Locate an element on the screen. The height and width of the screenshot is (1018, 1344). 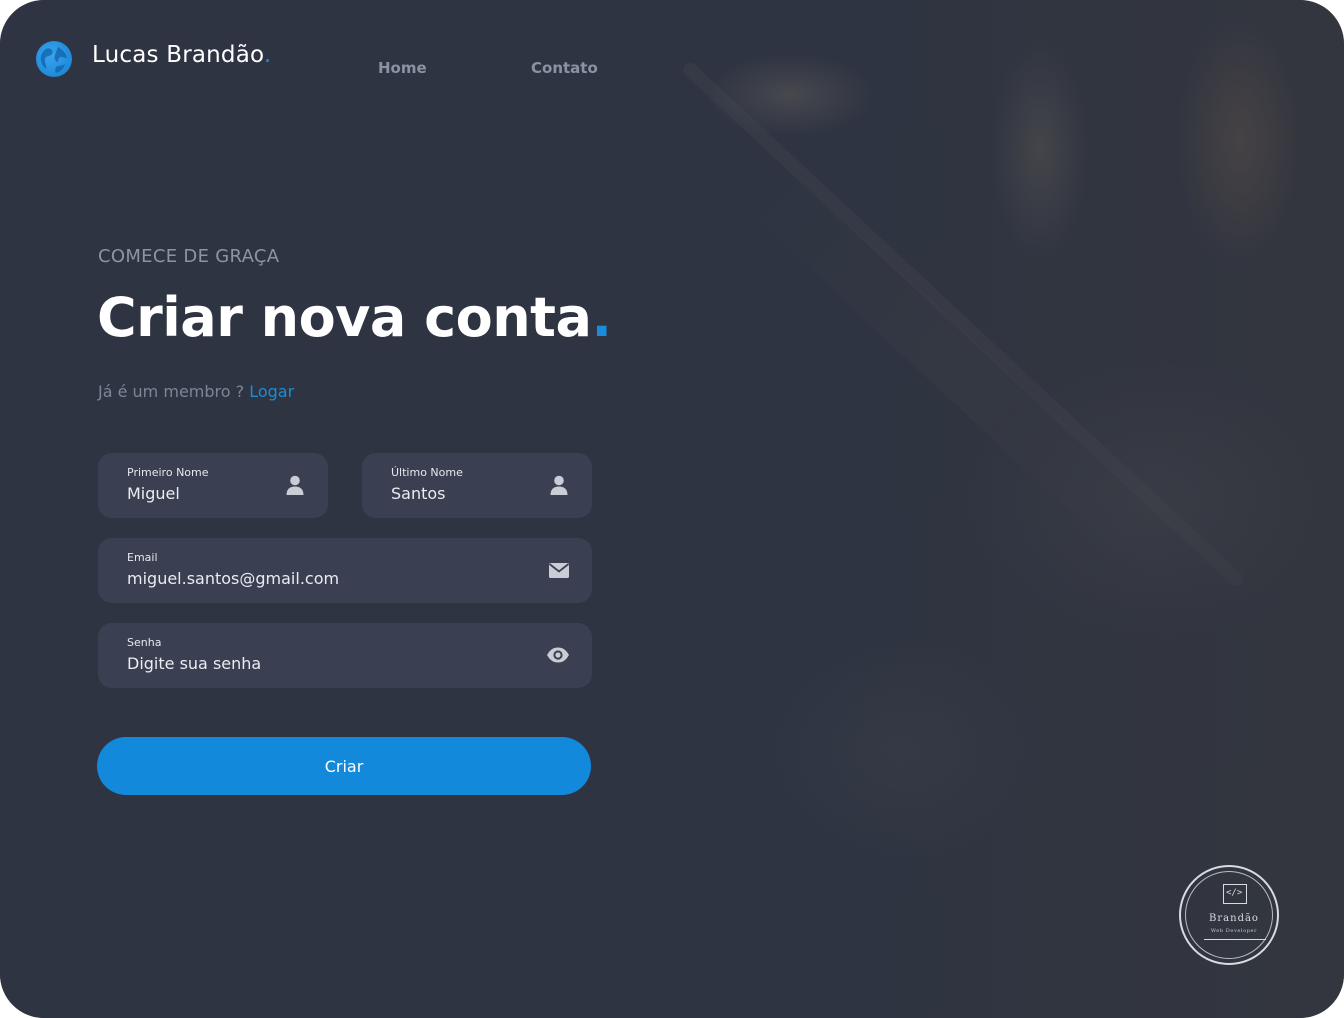
eye-icon is located at coordinates (558, 655).